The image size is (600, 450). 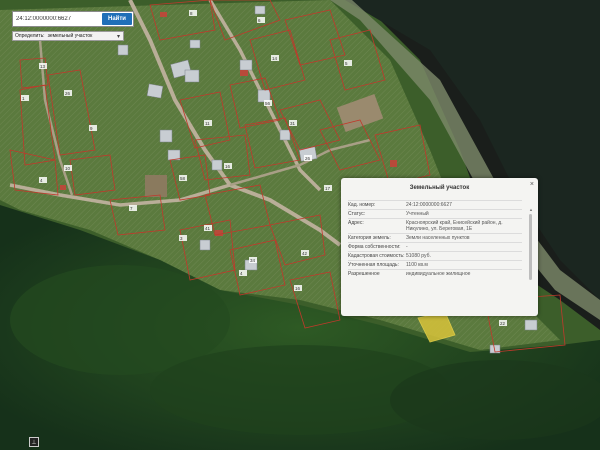 What do you see at coordinates (417, 214) in the screenshot?
I see `info-value: Учтенный` at bounding box center [417, 214].